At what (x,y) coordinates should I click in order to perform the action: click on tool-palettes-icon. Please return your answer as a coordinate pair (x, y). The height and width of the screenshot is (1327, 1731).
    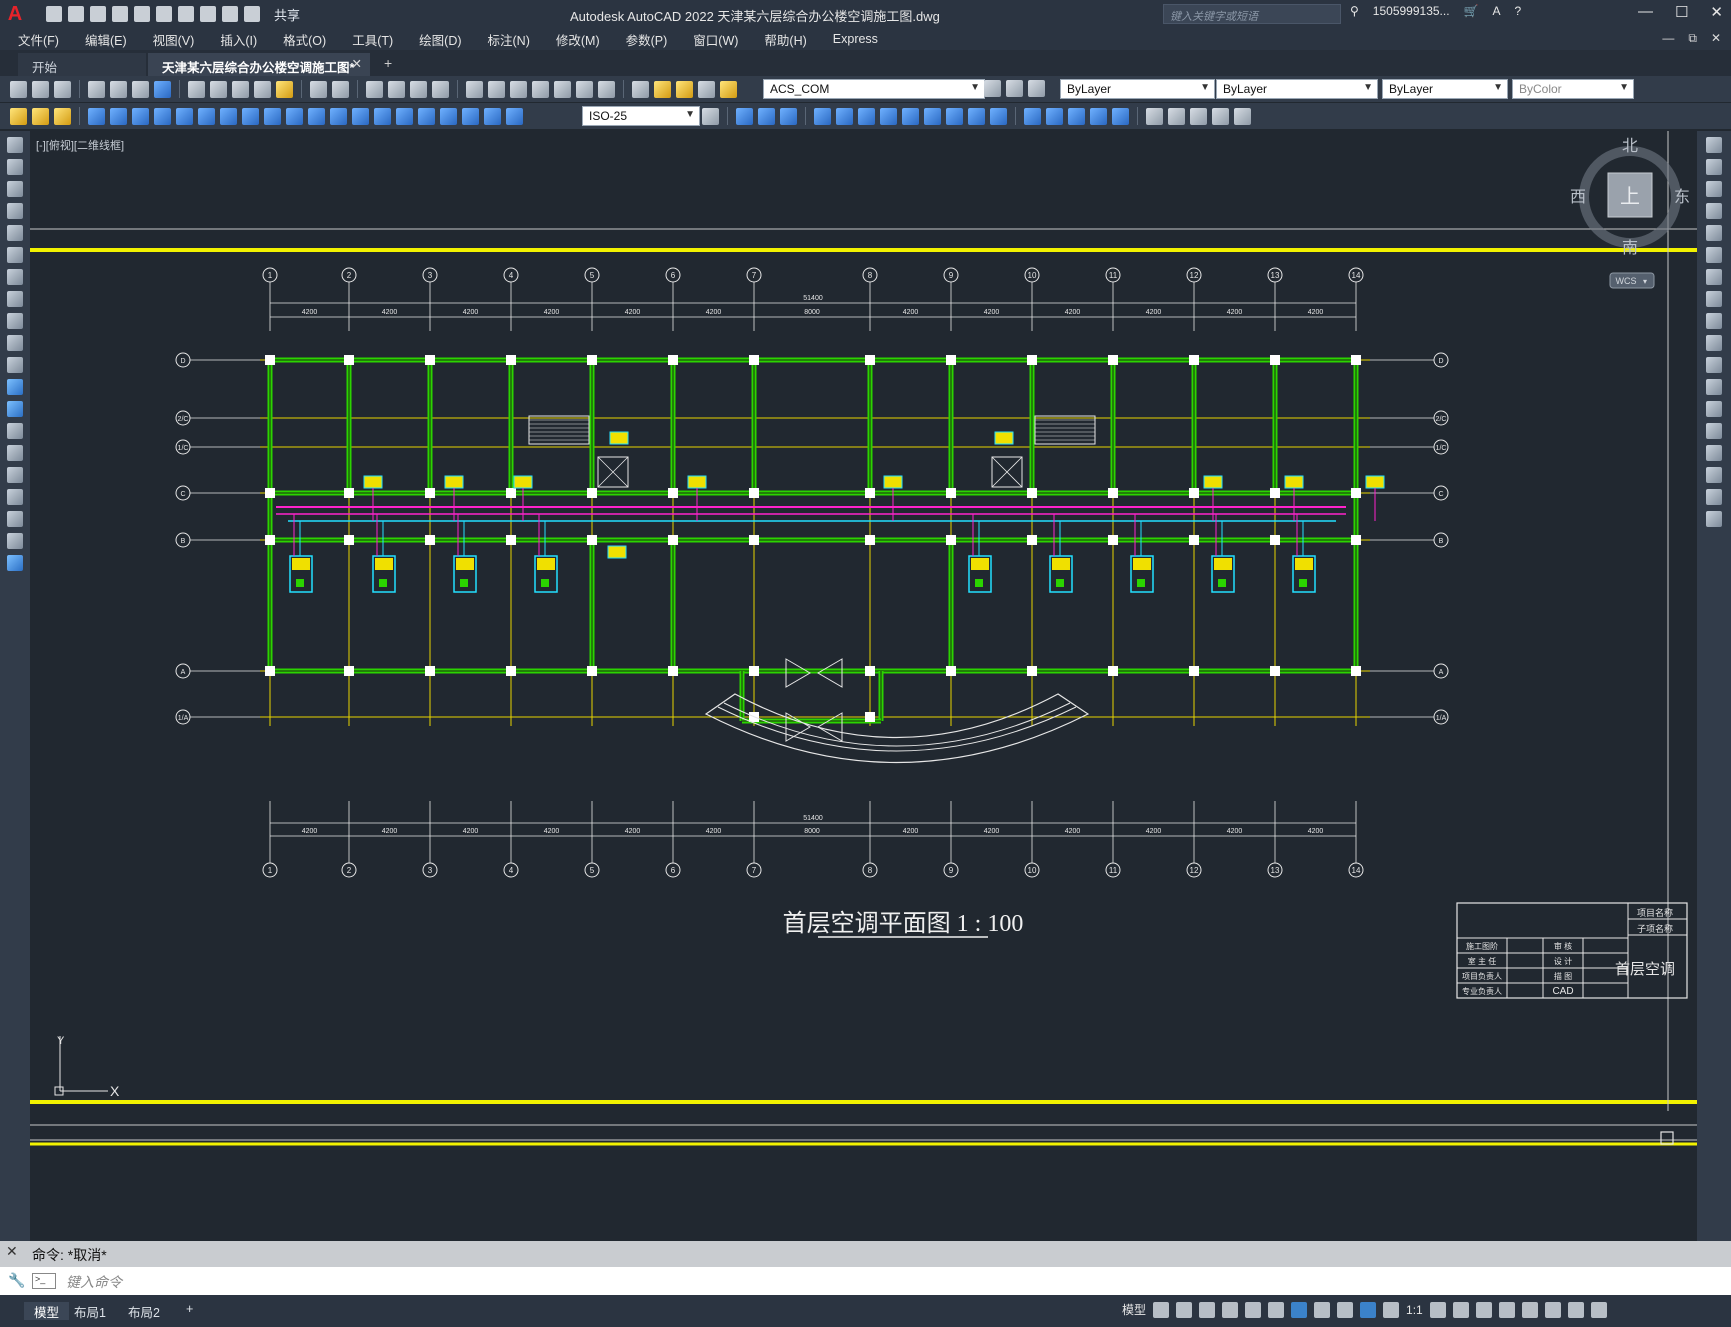
    Looking at the image, I should click on (518, 89).